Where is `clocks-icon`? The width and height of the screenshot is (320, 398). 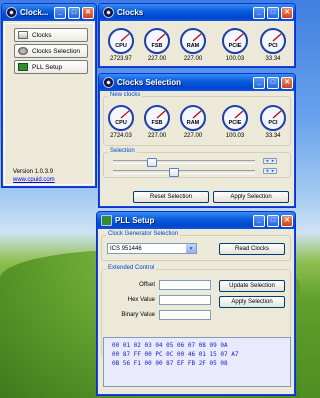
clocks-icon is located at coordinates (23, 35).